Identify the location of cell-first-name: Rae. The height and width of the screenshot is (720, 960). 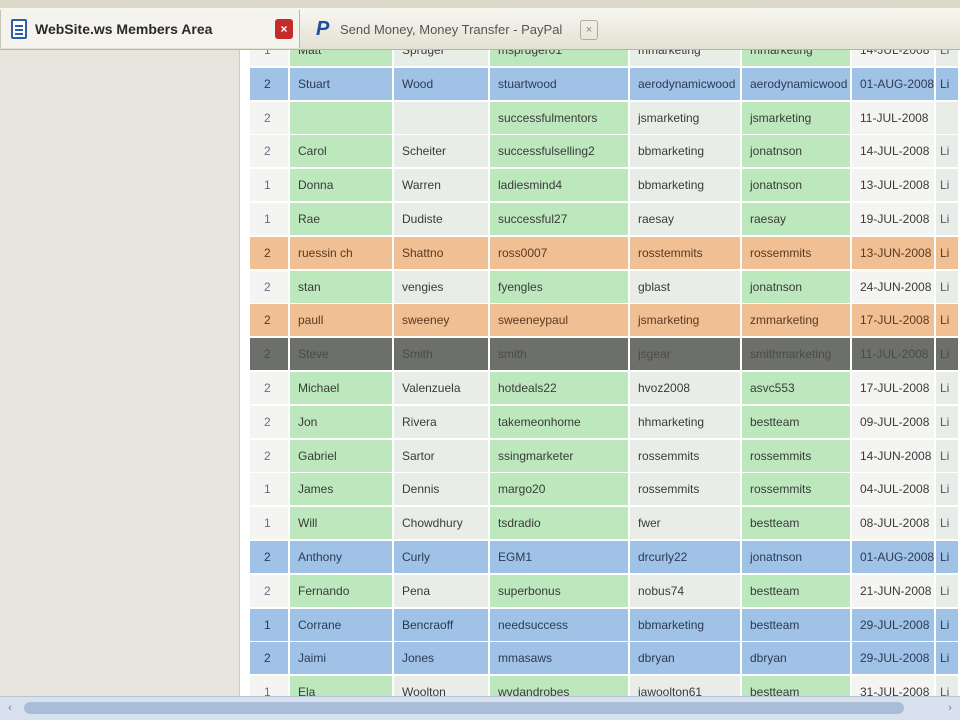
(342, 218).